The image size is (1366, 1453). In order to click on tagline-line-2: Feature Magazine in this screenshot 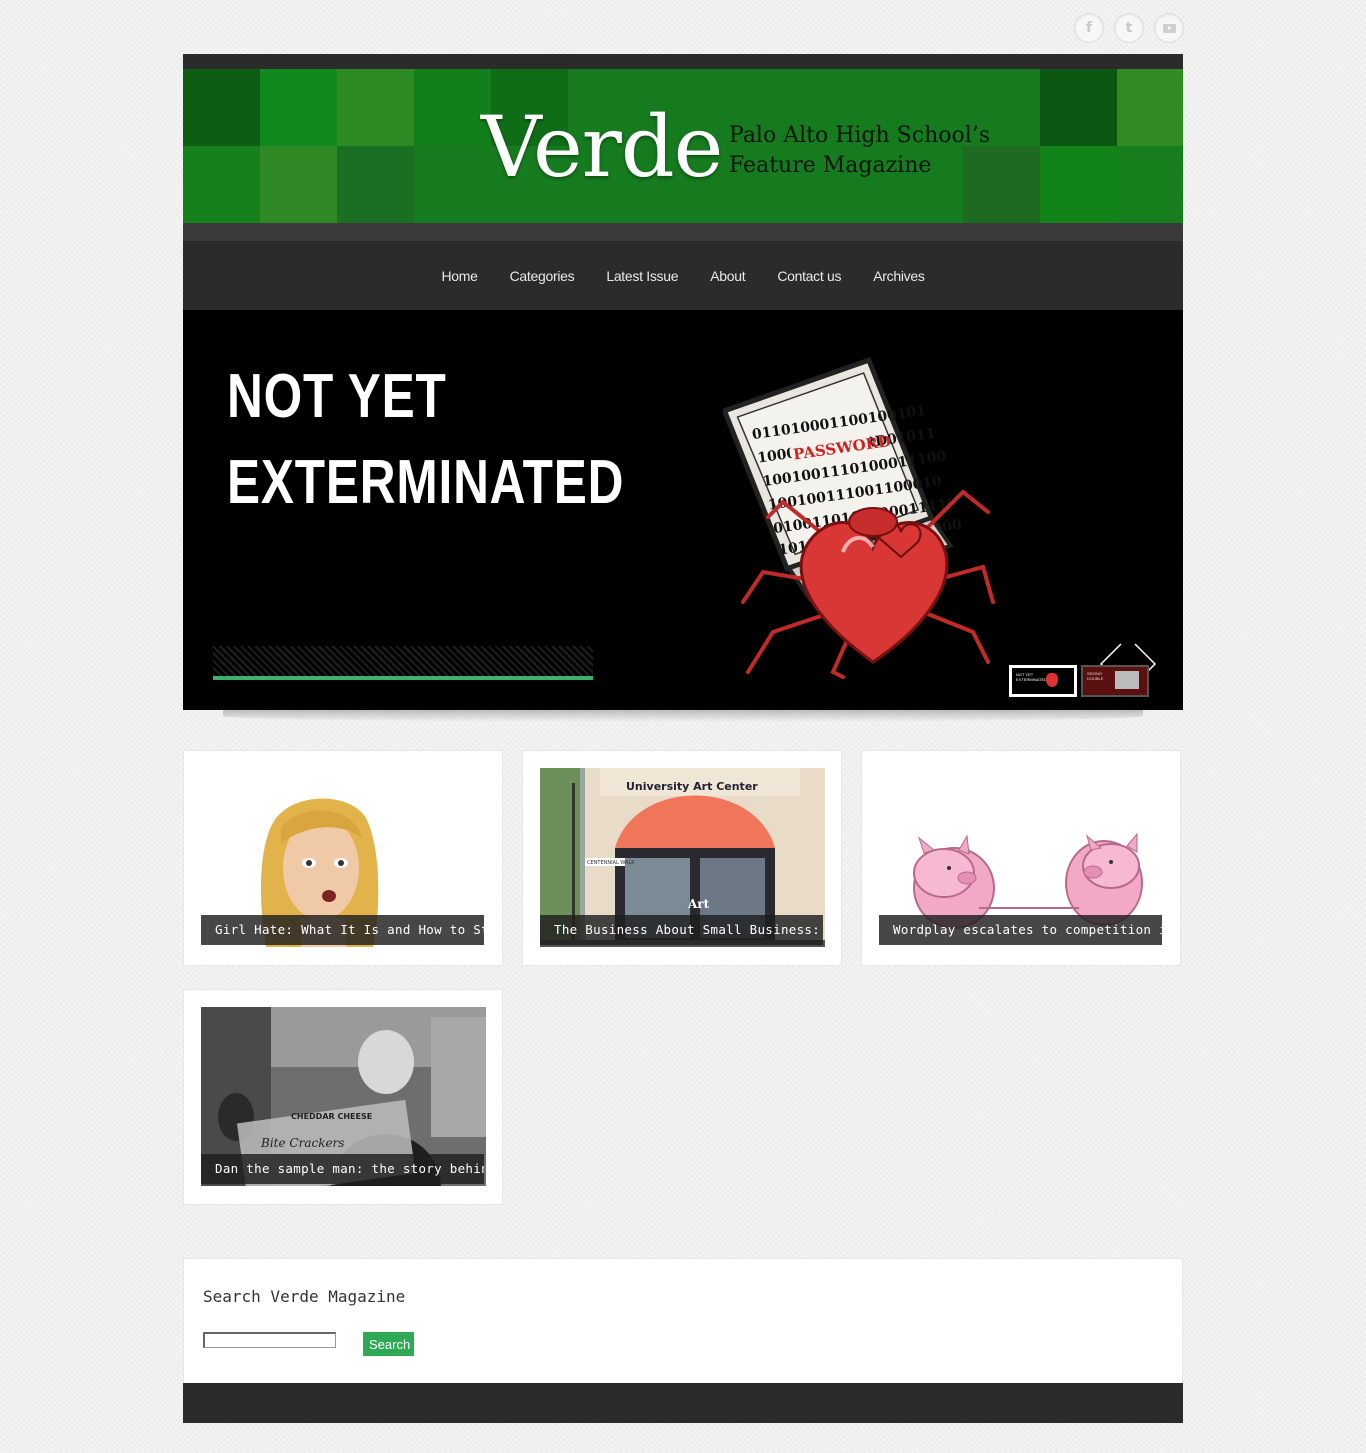, I will do `click(830, 165)`.